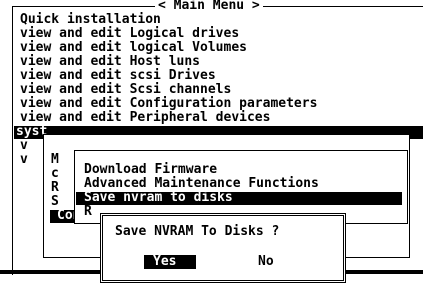 The width and height of the screenshot is (423, 283). What do you see at coordinates (118, 76) in the screenshot?
I see `menu-item-scsi-drives: view and edit scsi Drives` at bounding box center [118, 76].